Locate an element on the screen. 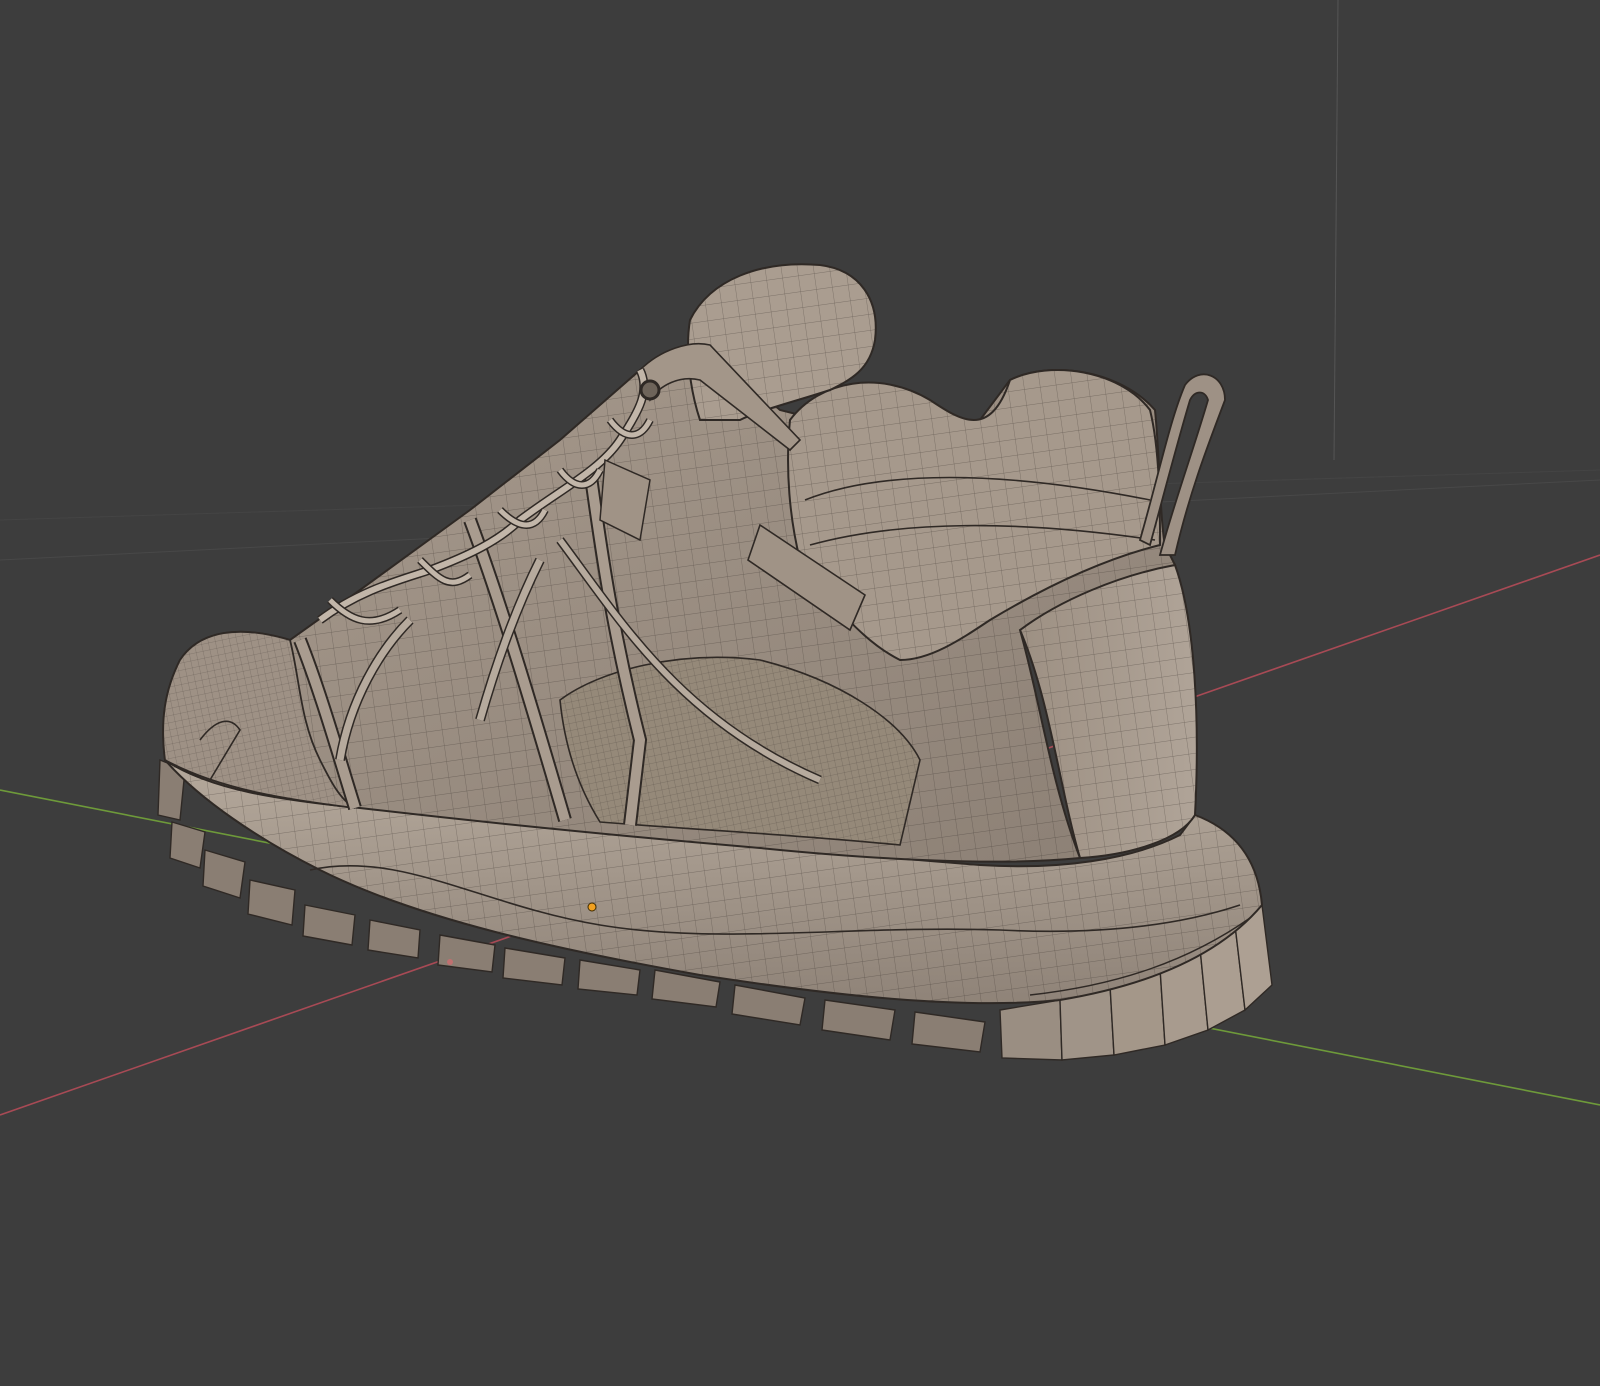  object-origin-point is located at coordinates (592, 907).